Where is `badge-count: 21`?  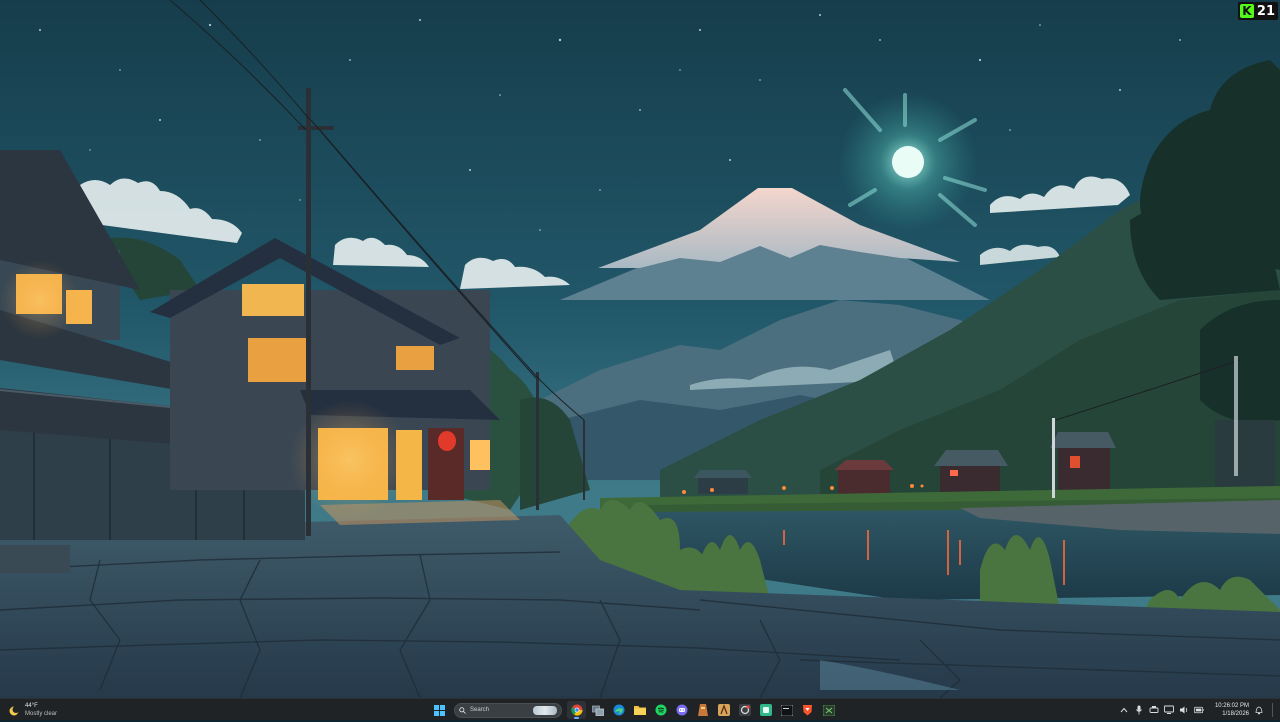 badge-count: 21 is located at coordinates (1265, 11).